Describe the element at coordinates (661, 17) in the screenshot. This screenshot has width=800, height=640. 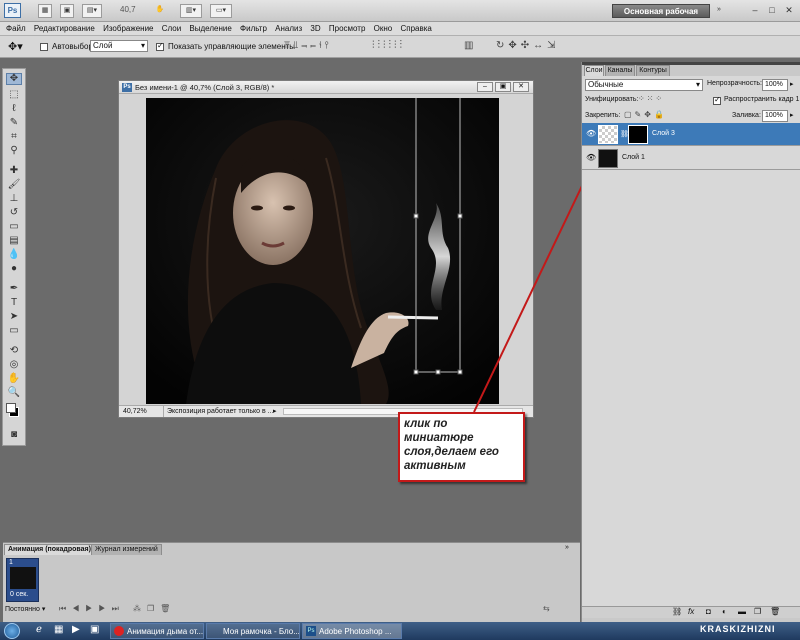
I see `workspace-button: Основная рабочая среда` at that location.